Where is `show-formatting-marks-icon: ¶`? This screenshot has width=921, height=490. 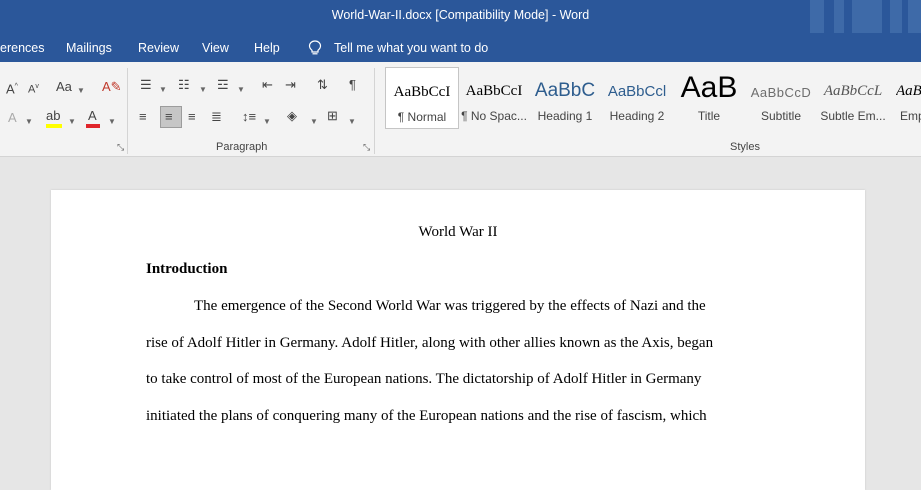
show-formatting-marks-icon: ¶ is located at coordinates (352, 85).